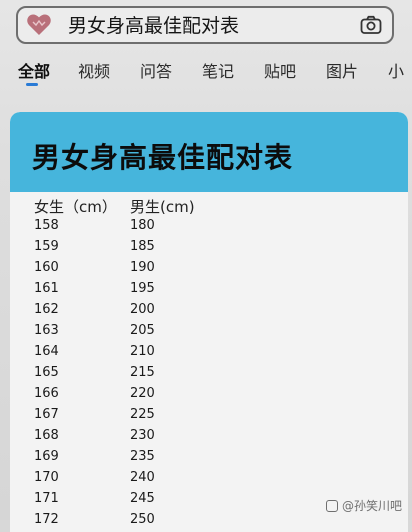  Describe the element at coordinates (142, 456) in the screenshot. I see `male-height-cell: 235` at that location.